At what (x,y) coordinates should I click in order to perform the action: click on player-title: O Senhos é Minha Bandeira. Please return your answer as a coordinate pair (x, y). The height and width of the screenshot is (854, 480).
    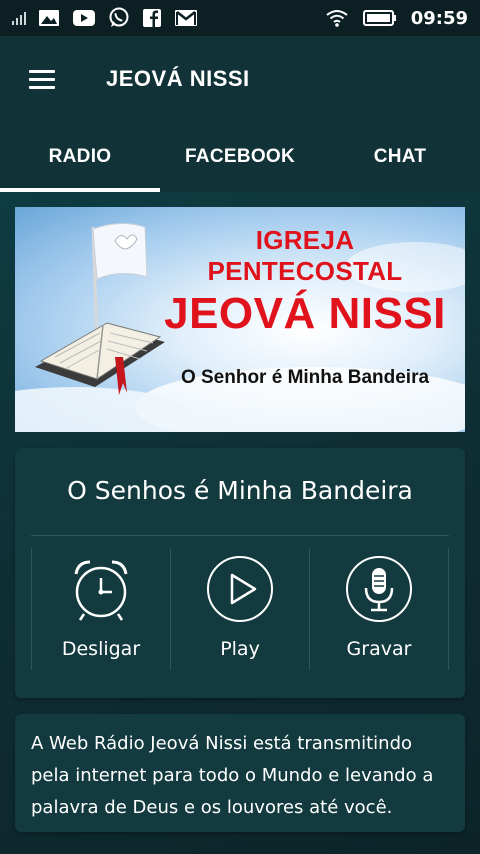
    Looking at the image, I should click on (240, 490).